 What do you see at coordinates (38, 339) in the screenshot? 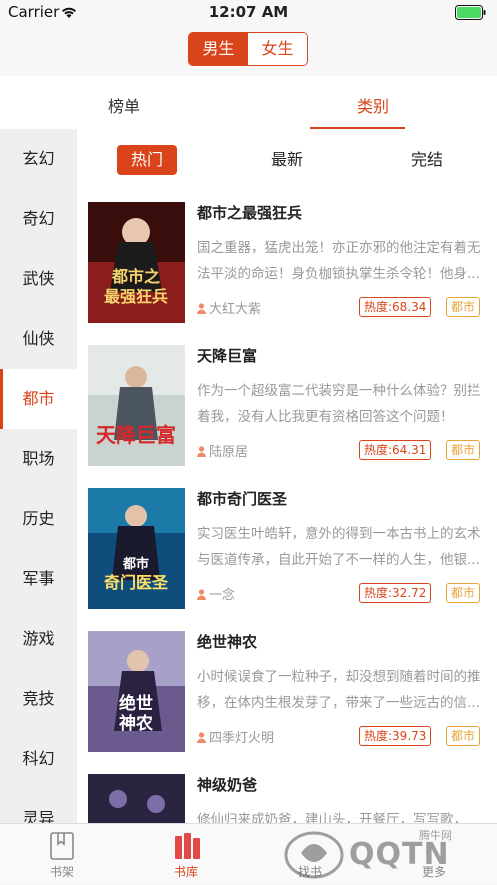
I see `sidebar-item-xianxia: 仙侠` at bounding box center [38, 339].